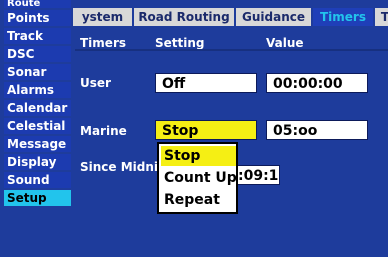  I want to click on dropdown-option-stop: Stop, so click(198, 156).